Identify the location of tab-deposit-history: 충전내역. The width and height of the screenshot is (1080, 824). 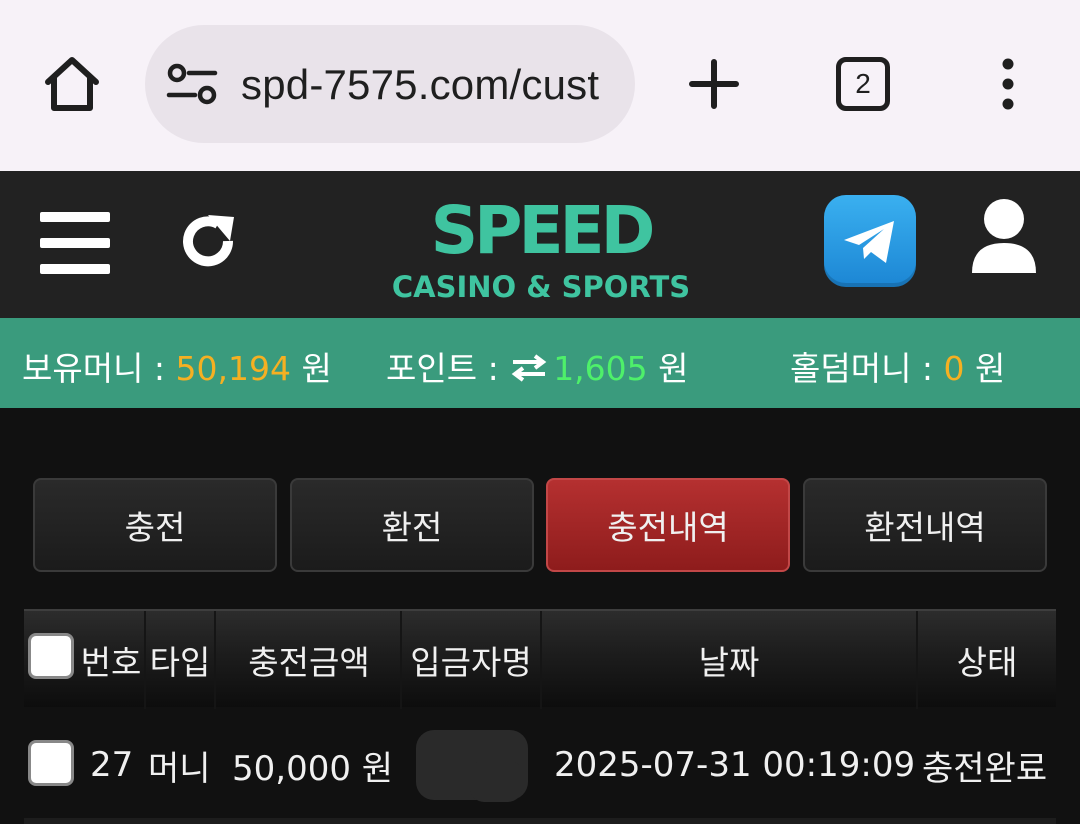
(668, 525).